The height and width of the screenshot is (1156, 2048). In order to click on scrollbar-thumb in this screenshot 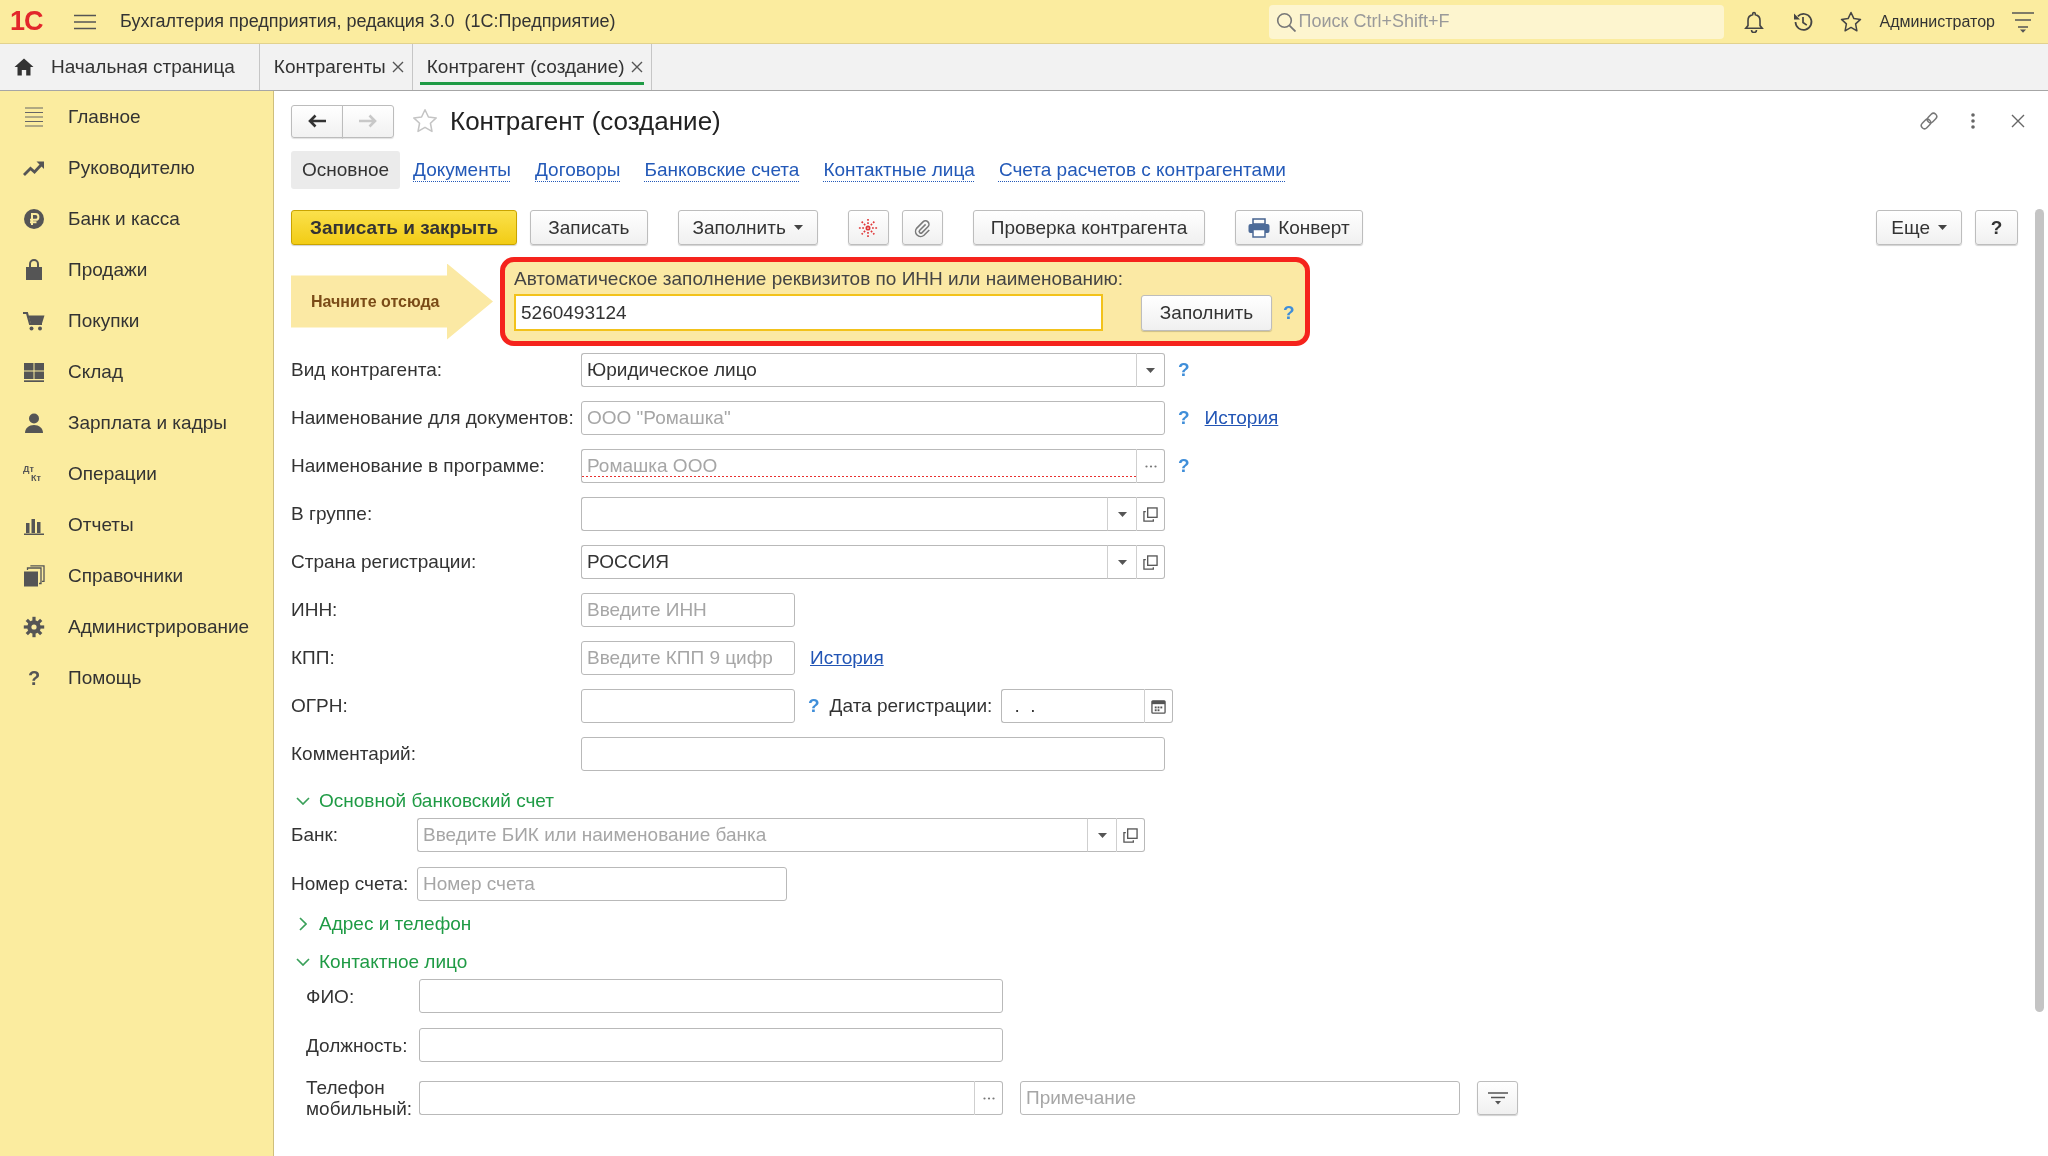, I will do `click(2039, 610)`.